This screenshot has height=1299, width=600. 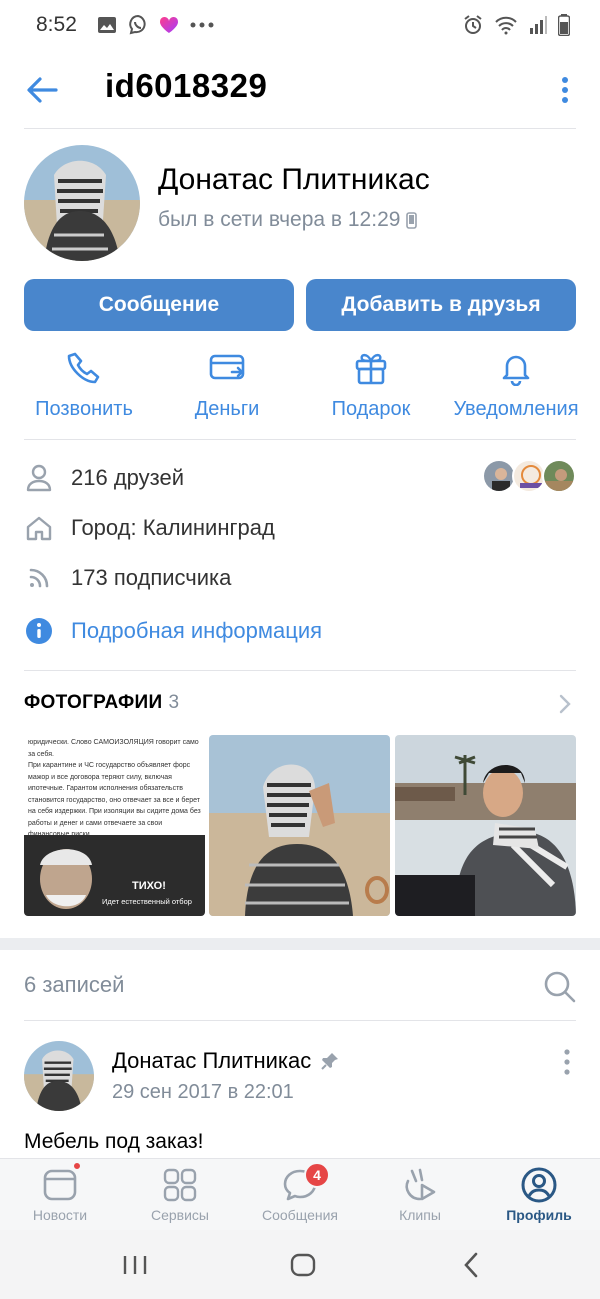 I want to click on more-dots-icon, so click(x=202, y=25).